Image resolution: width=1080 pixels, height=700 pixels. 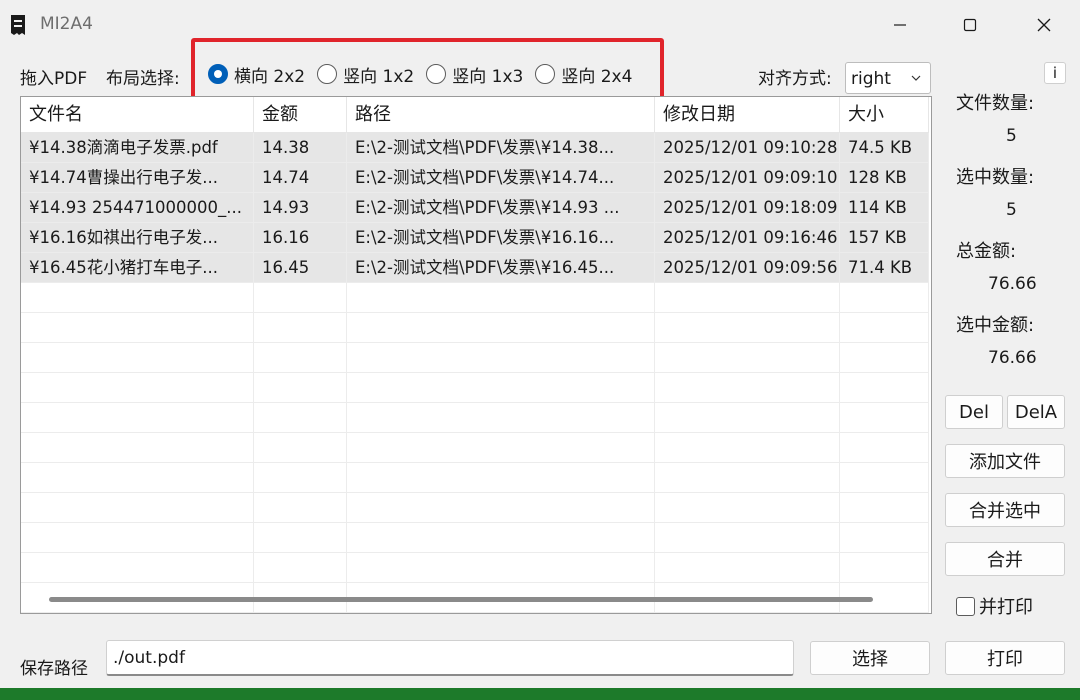 What do you see at coordinates (884, 238) in the screenshot?
I see `cell-size: 157 KB` at bounding box center [884, 238].